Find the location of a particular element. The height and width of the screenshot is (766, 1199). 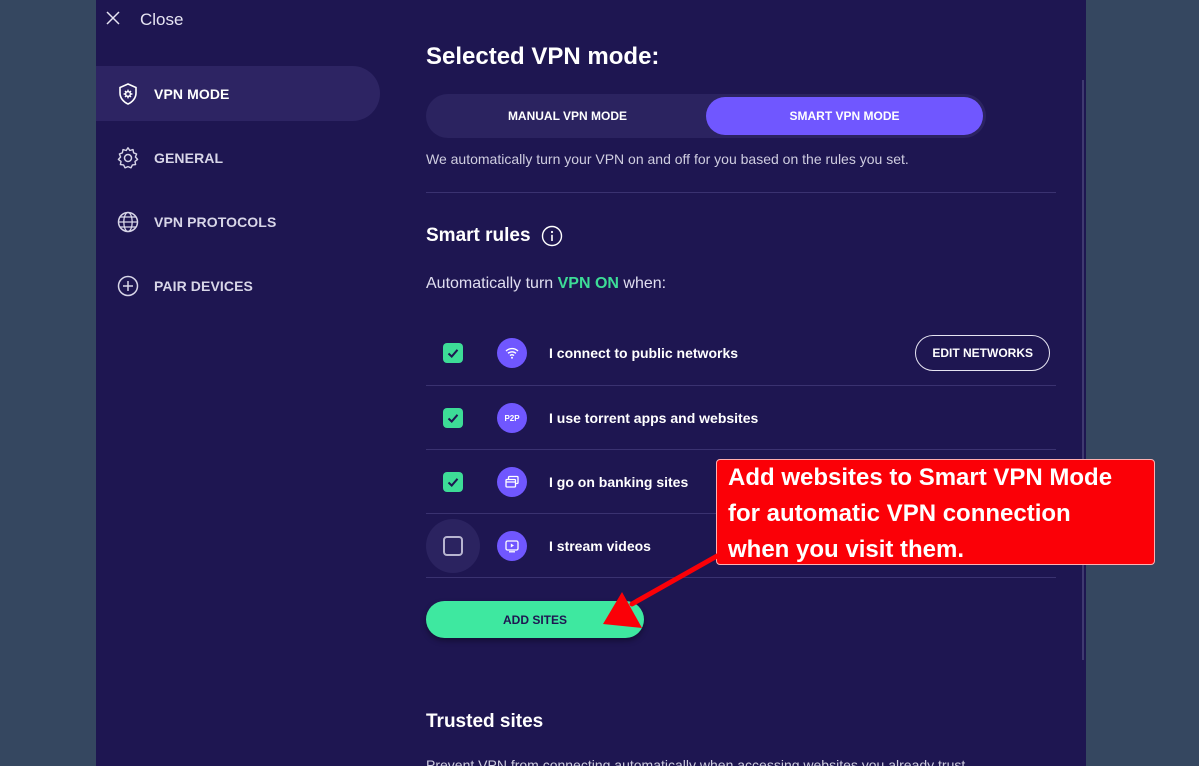

sidebar-item-general: GENERAL is located at coordinates (238, 157).